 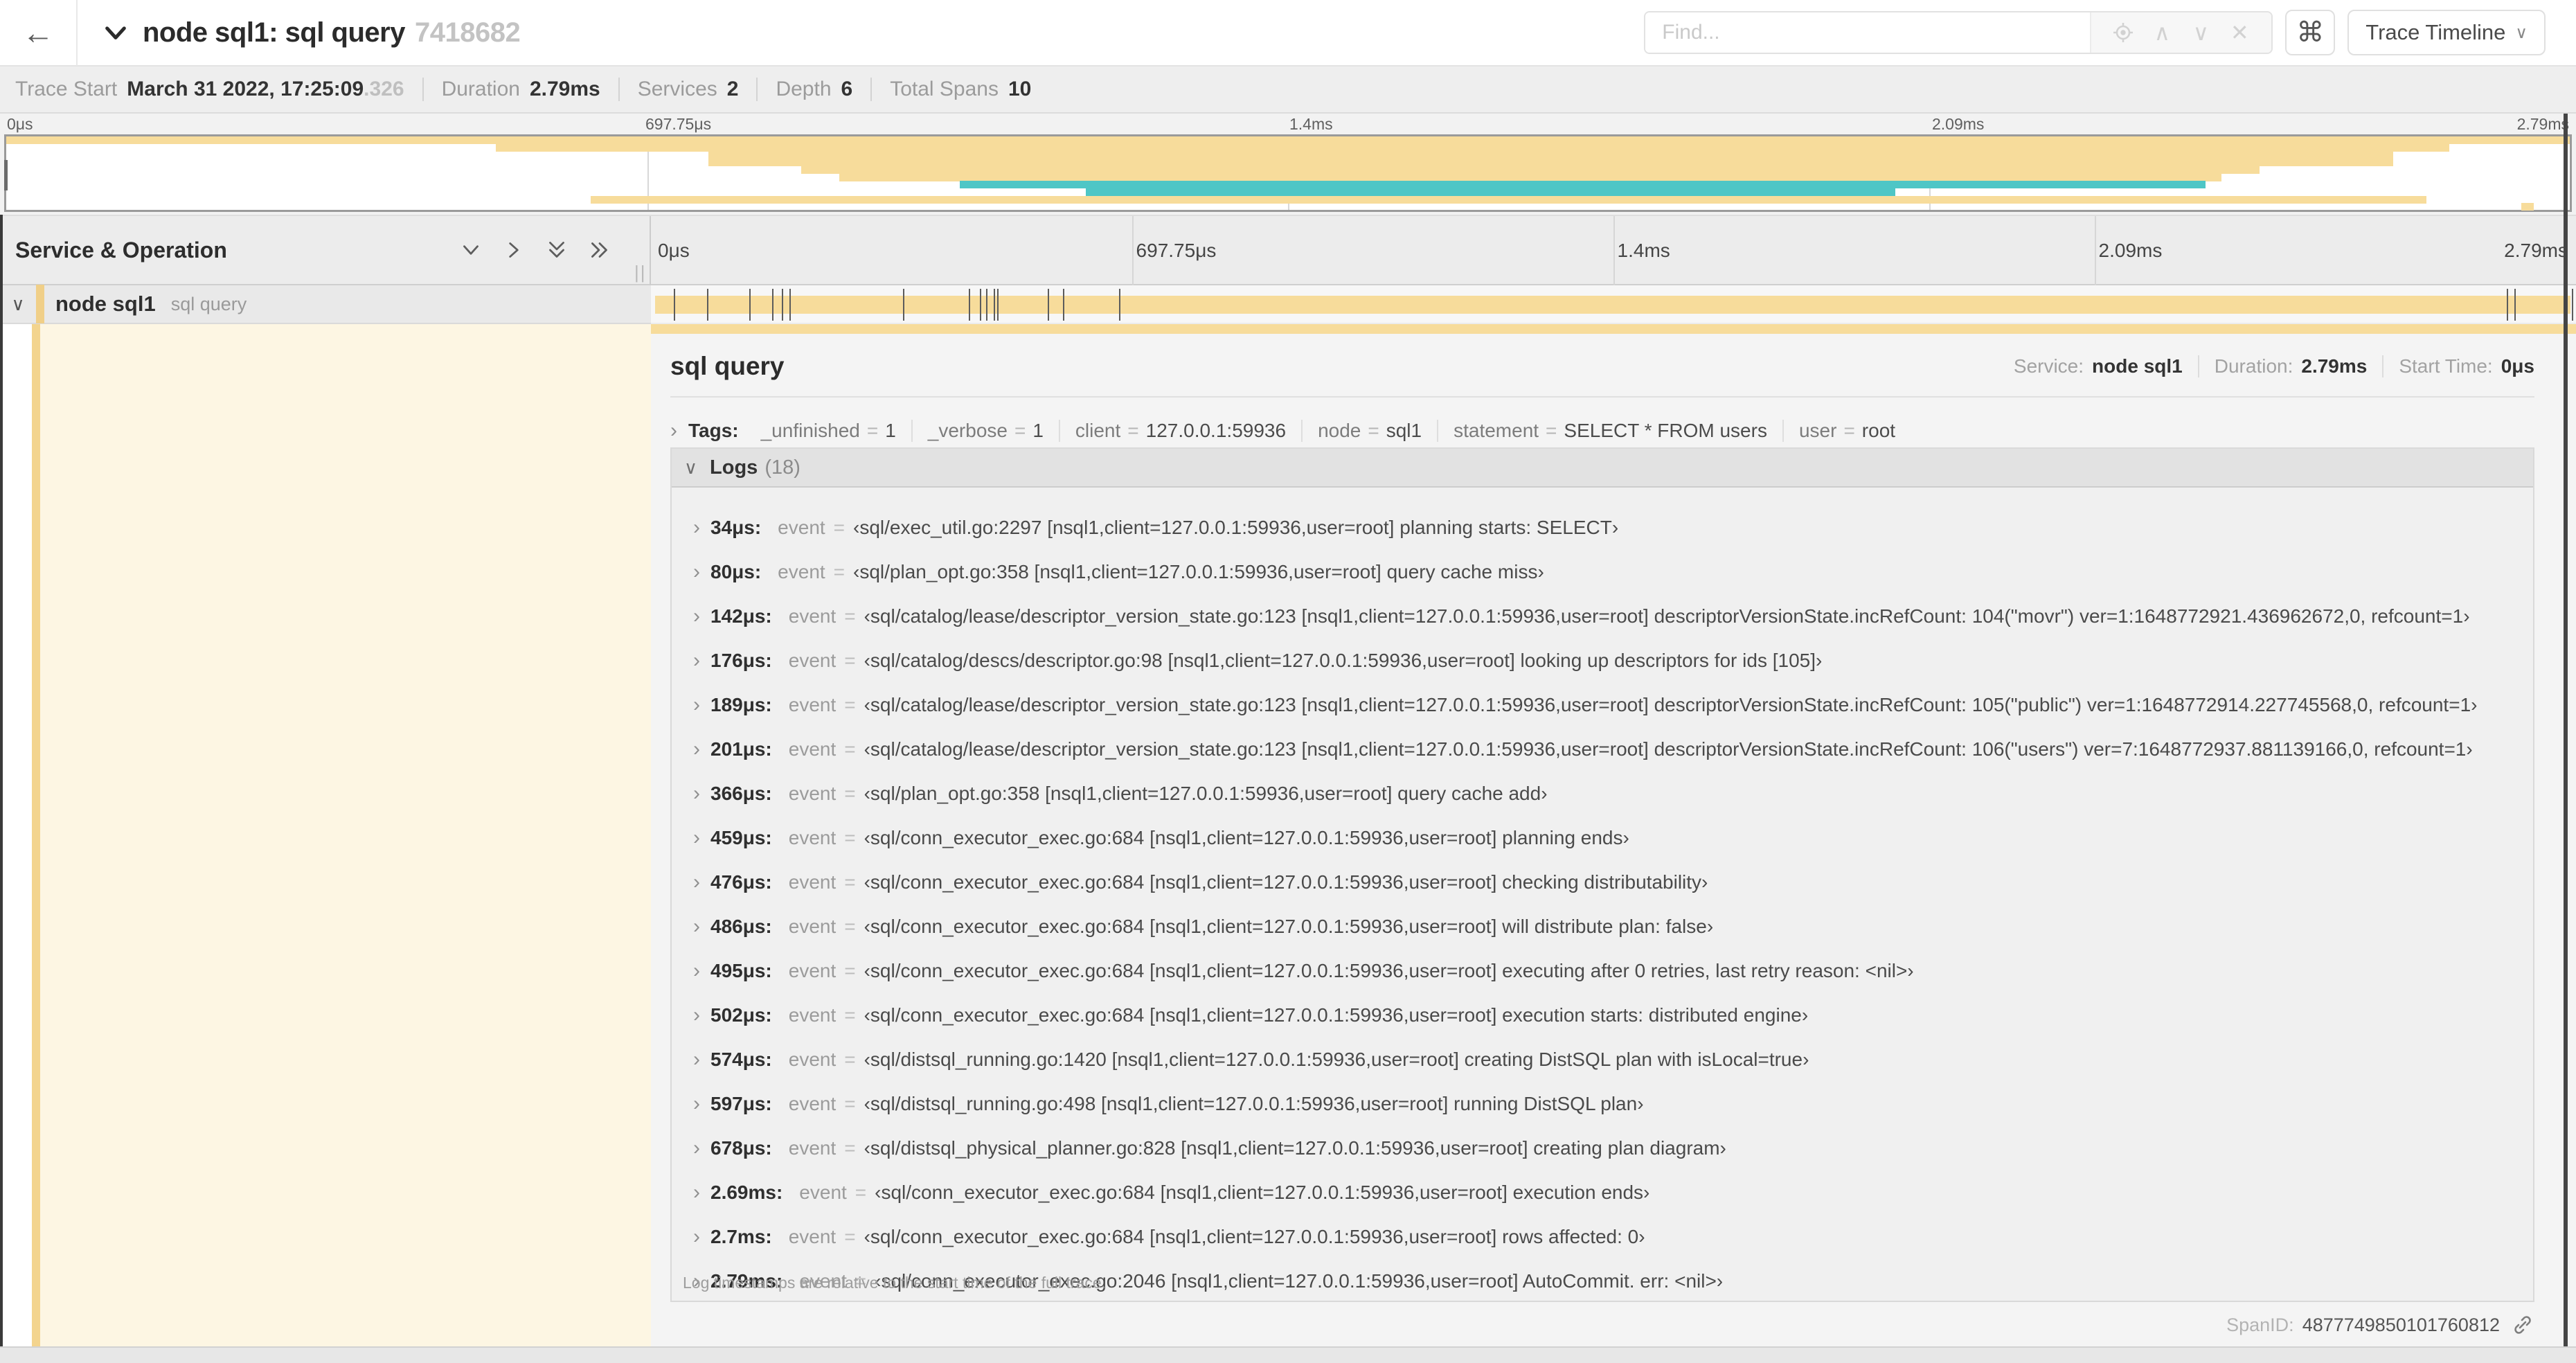 What do you see at coordinates (1288, 124) in the screenshot?
I see `minimap-ruler: 0μs 697.75μs 1.4ms 2.09ms 2.79ms` at bounding box center [1288, 124].